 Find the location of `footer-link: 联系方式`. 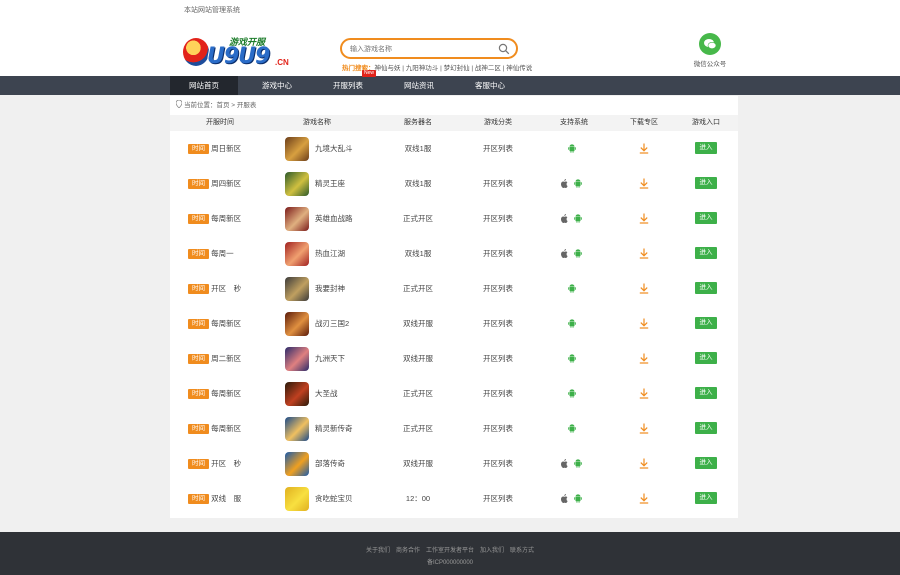

footer-link: 联系方式 is located at coordinates (522, 551).